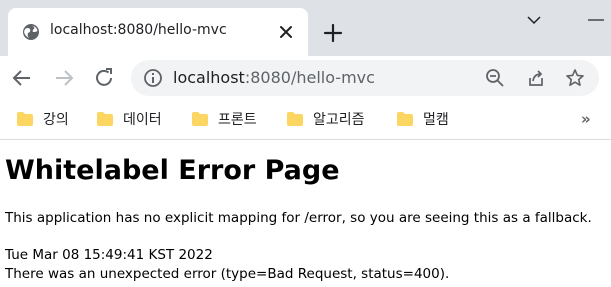  I want to click on forward-arrow-icon, so click(64, 78).